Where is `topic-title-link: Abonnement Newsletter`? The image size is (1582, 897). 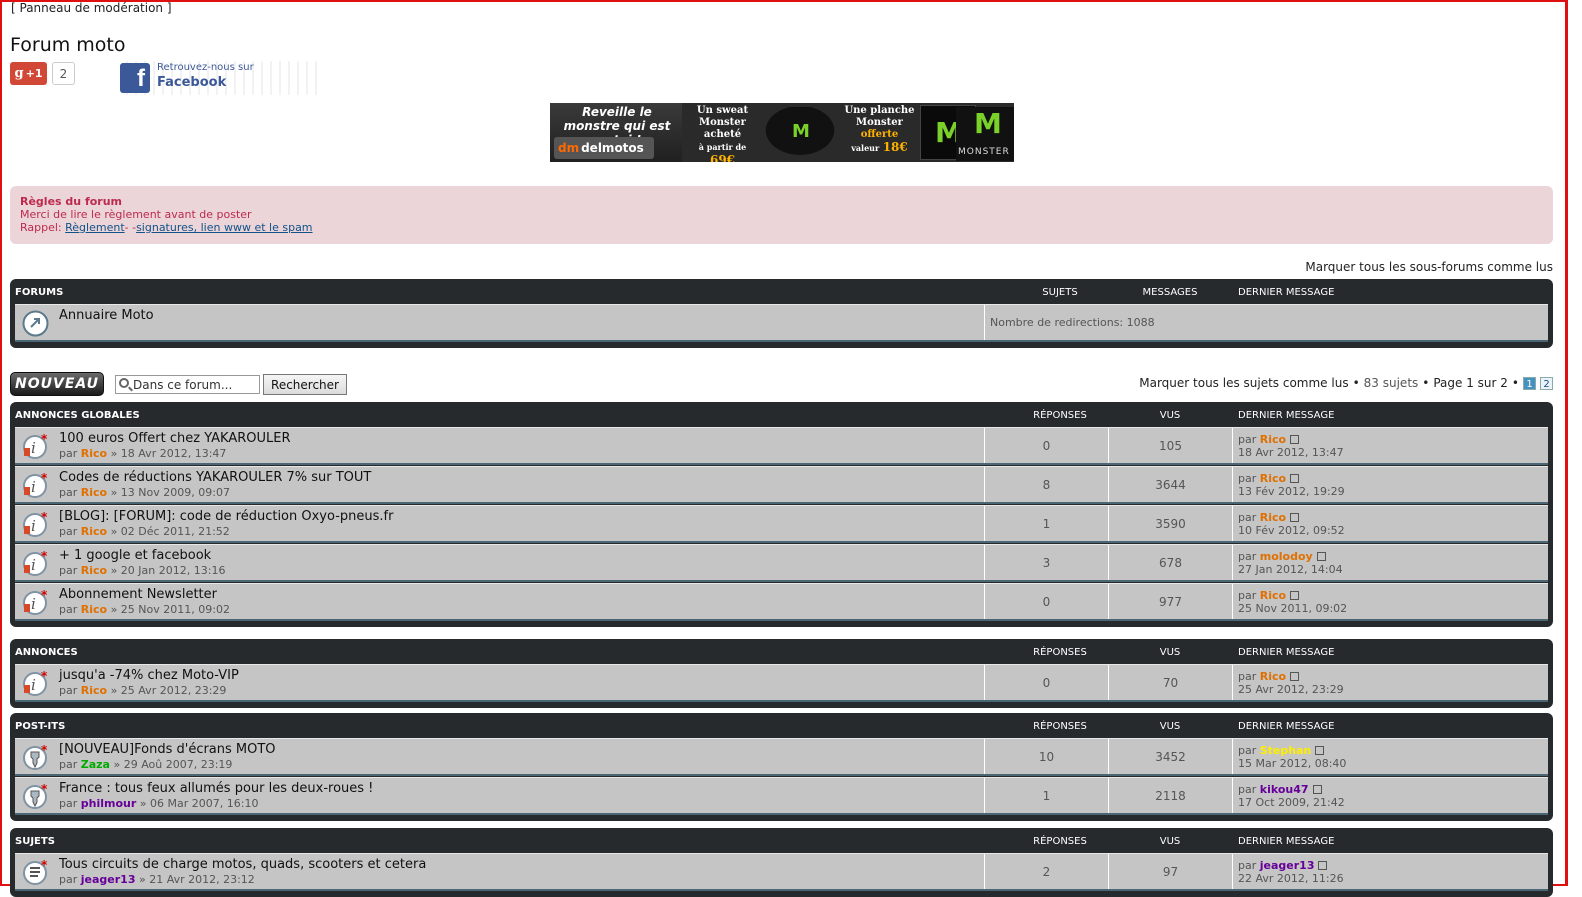 topic-title-link: Abonnement Newsletter is located at coordinates (138, 594).